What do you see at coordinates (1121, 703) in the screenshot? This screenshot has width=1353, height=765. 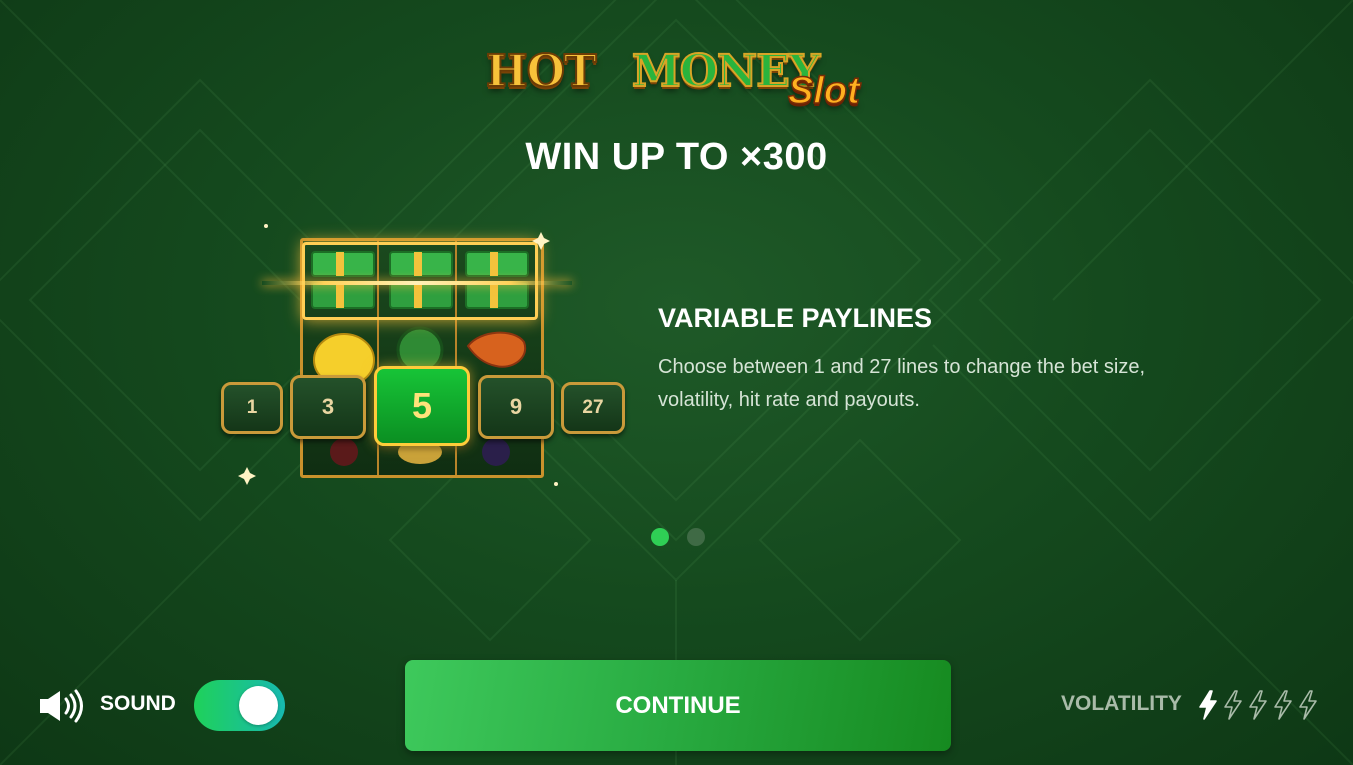 I see `volatility-label: VOLATILITY` at bounding box center [1121, 703].